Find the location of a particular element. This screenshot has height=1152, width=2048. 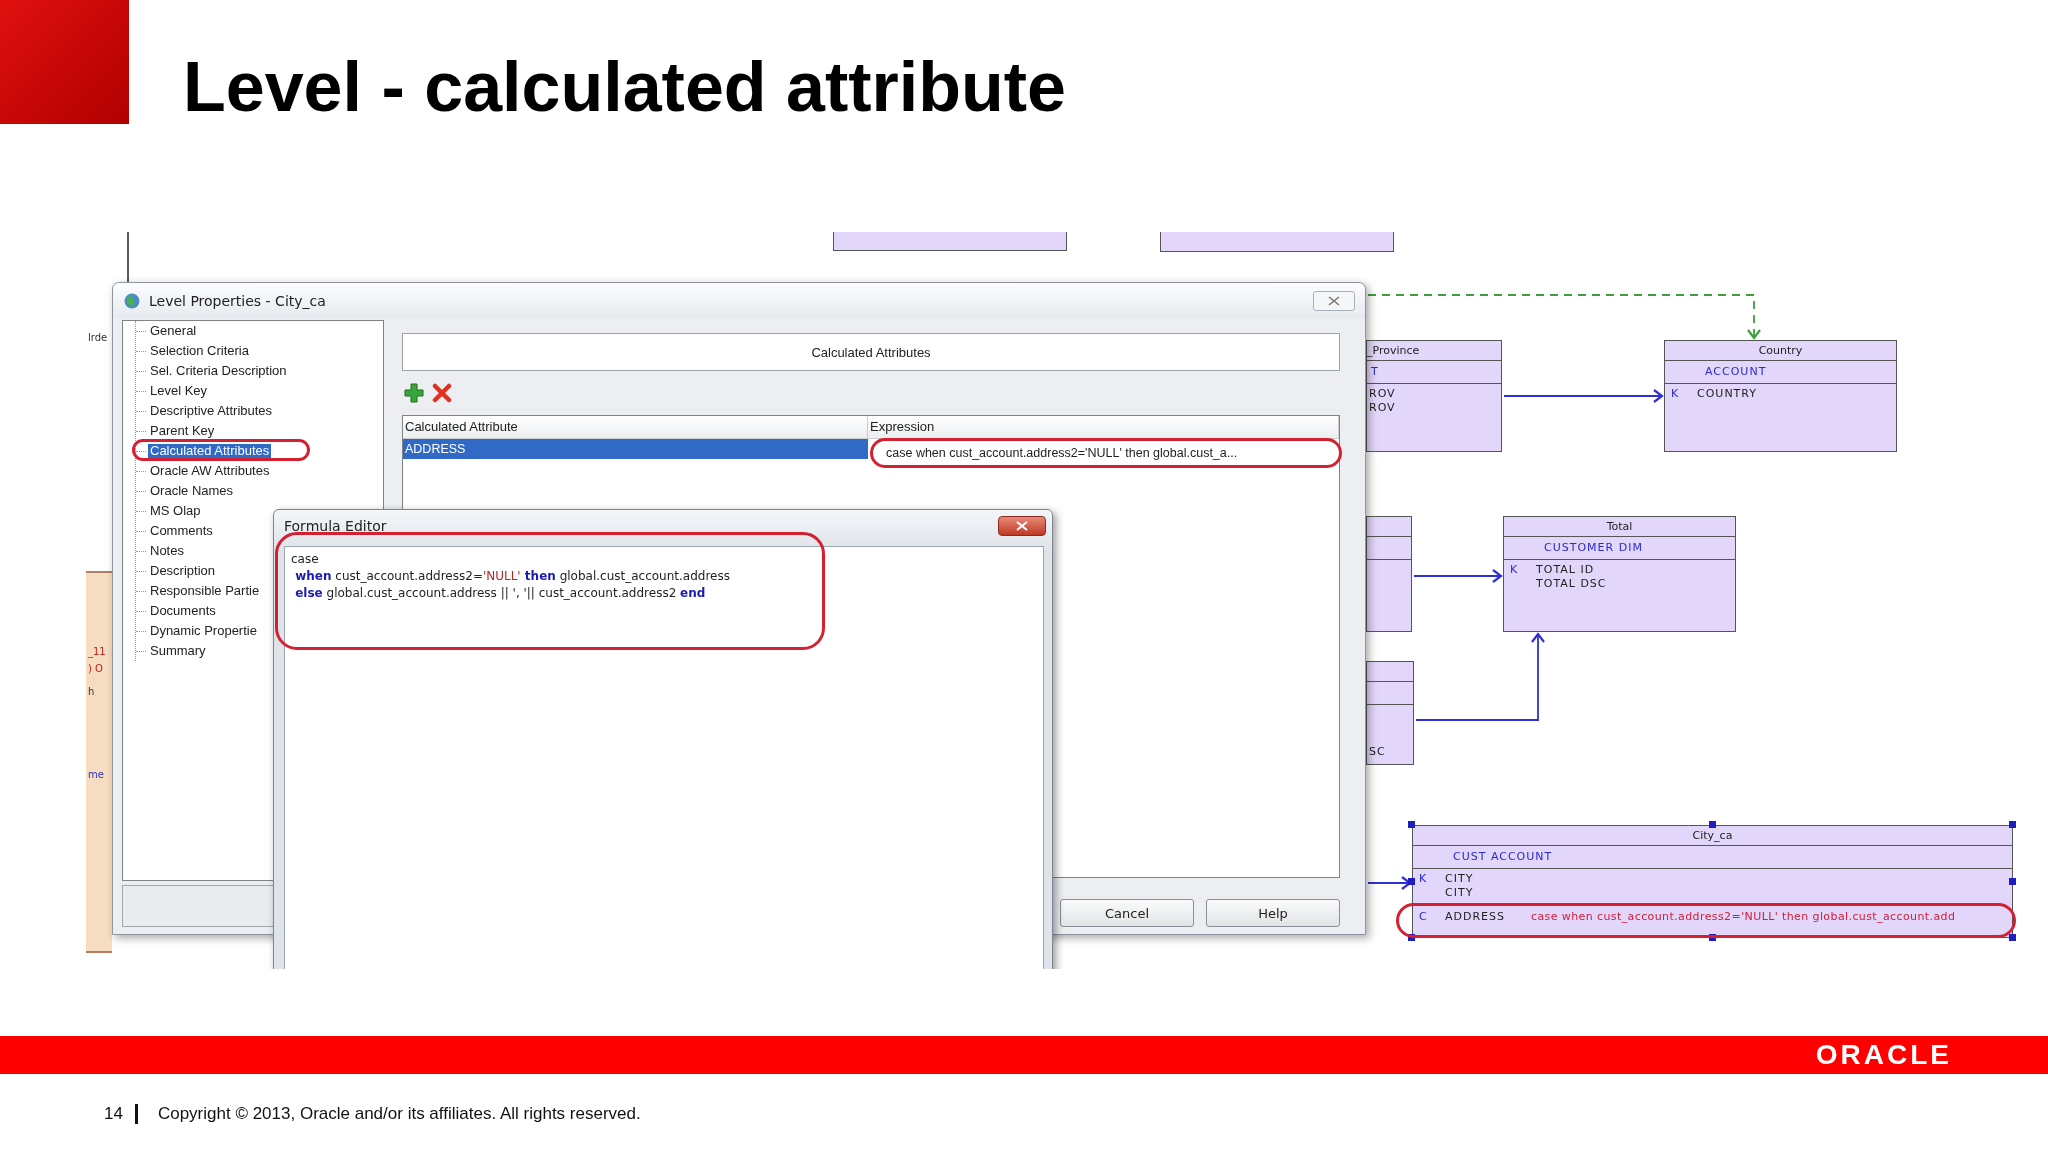

column-header: Calculated Attribute is located at coordinates (635, 427).